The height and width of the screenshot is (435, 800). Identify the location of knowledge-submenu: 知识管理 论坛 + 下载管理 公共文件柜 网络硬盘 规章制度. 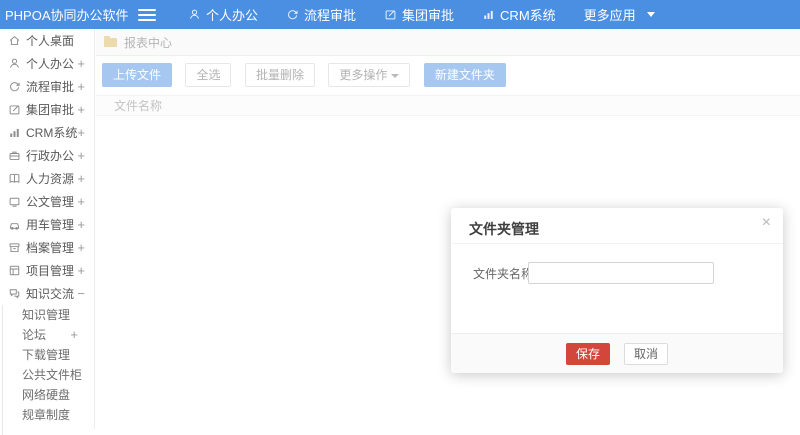
(47, 370).